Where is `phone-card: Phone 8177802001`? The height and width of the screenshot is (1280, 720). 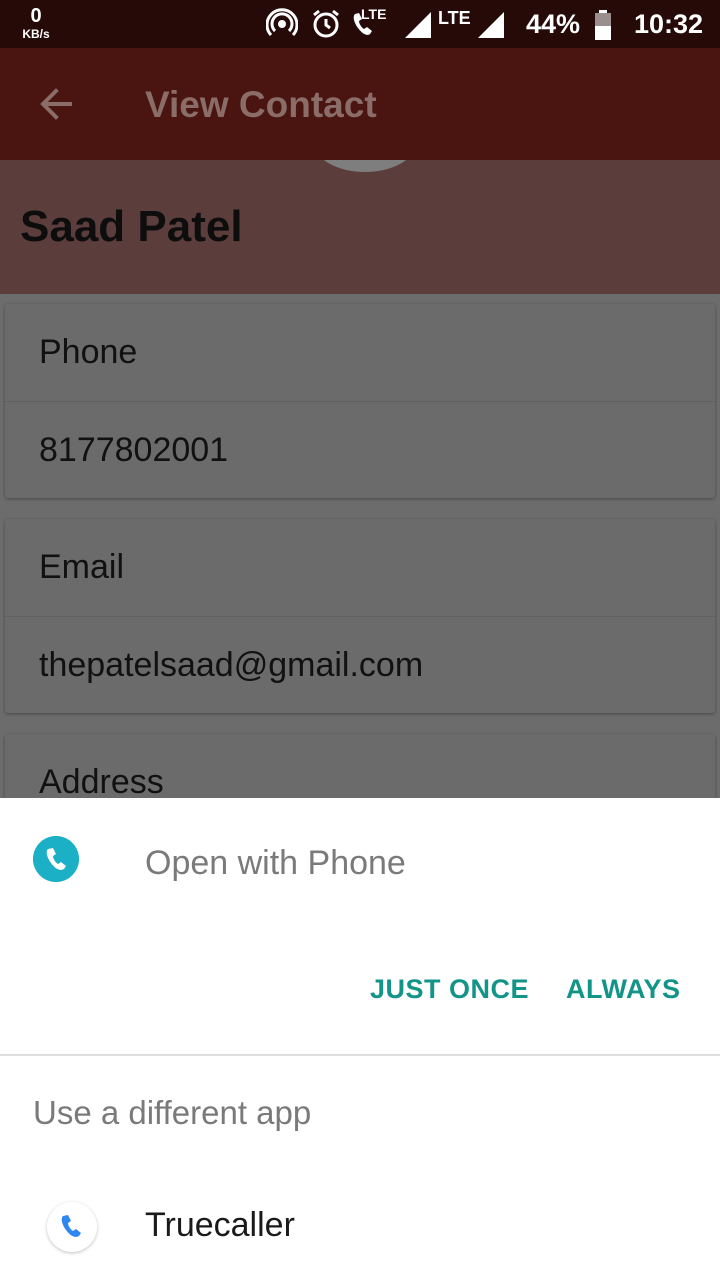 phone-card: Phone 8177802001 is located at coordinates (360, 401).